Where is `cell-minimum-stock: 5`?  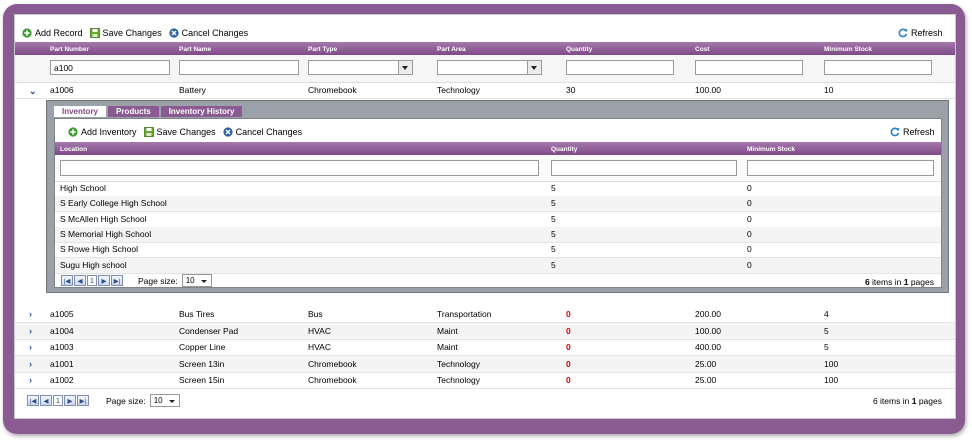
cell-minimum-stock: 5 is located at coordinates (826, 330).